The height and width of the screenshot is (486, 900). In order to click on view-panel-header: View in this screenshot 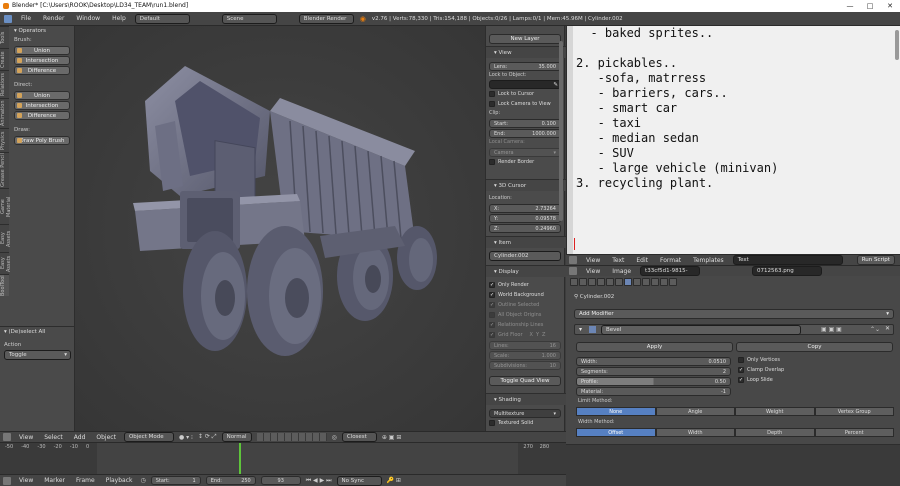, I will do `click(526, 52)`.